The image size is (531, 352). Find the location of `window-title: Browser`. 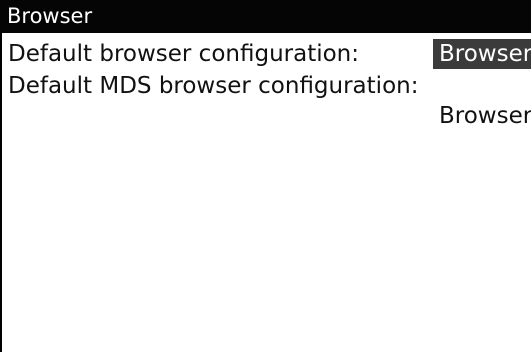

window-title: Browser is located at coordinates (50, 16).